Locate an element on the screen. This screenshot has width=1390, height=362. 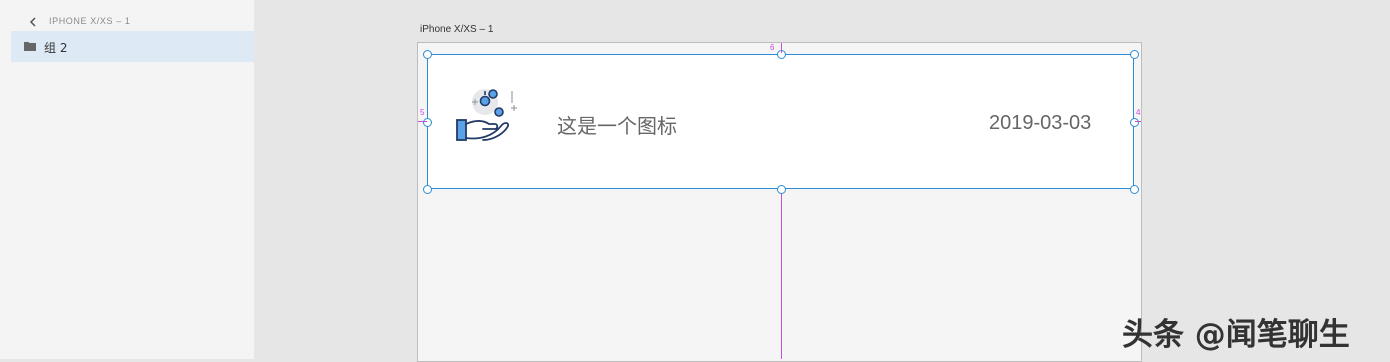
card-title: 这是一个图标 is located at coordinates (617, 126).